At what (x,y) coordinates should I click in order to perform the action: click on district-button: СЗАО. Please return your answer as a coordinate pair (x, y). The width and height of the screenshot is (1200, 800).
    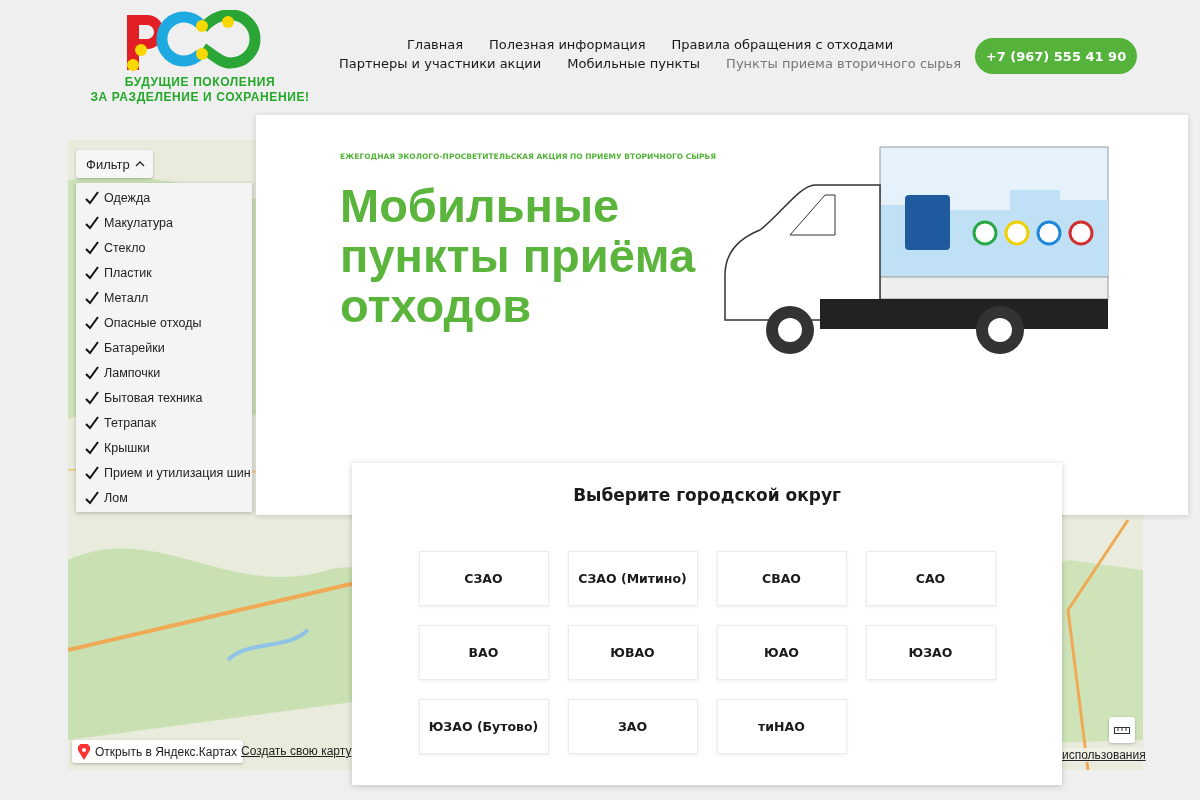
    Looking at the image, I should click on (483, 578).